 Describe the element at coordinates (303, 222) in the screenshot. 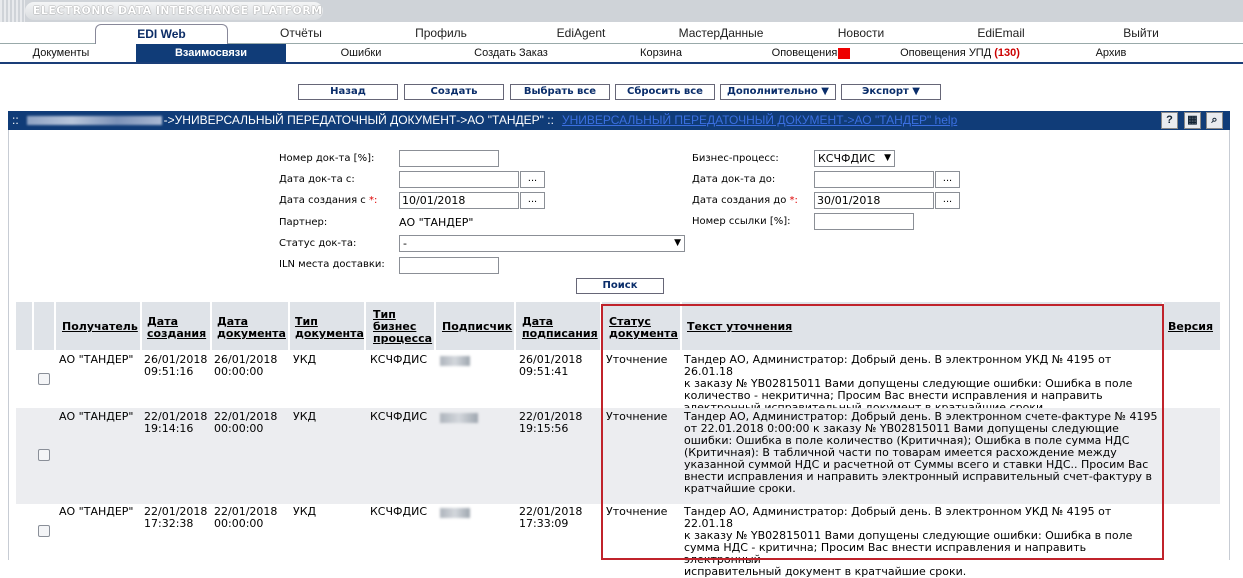

I see `partner-label: Партнер:` at that location.